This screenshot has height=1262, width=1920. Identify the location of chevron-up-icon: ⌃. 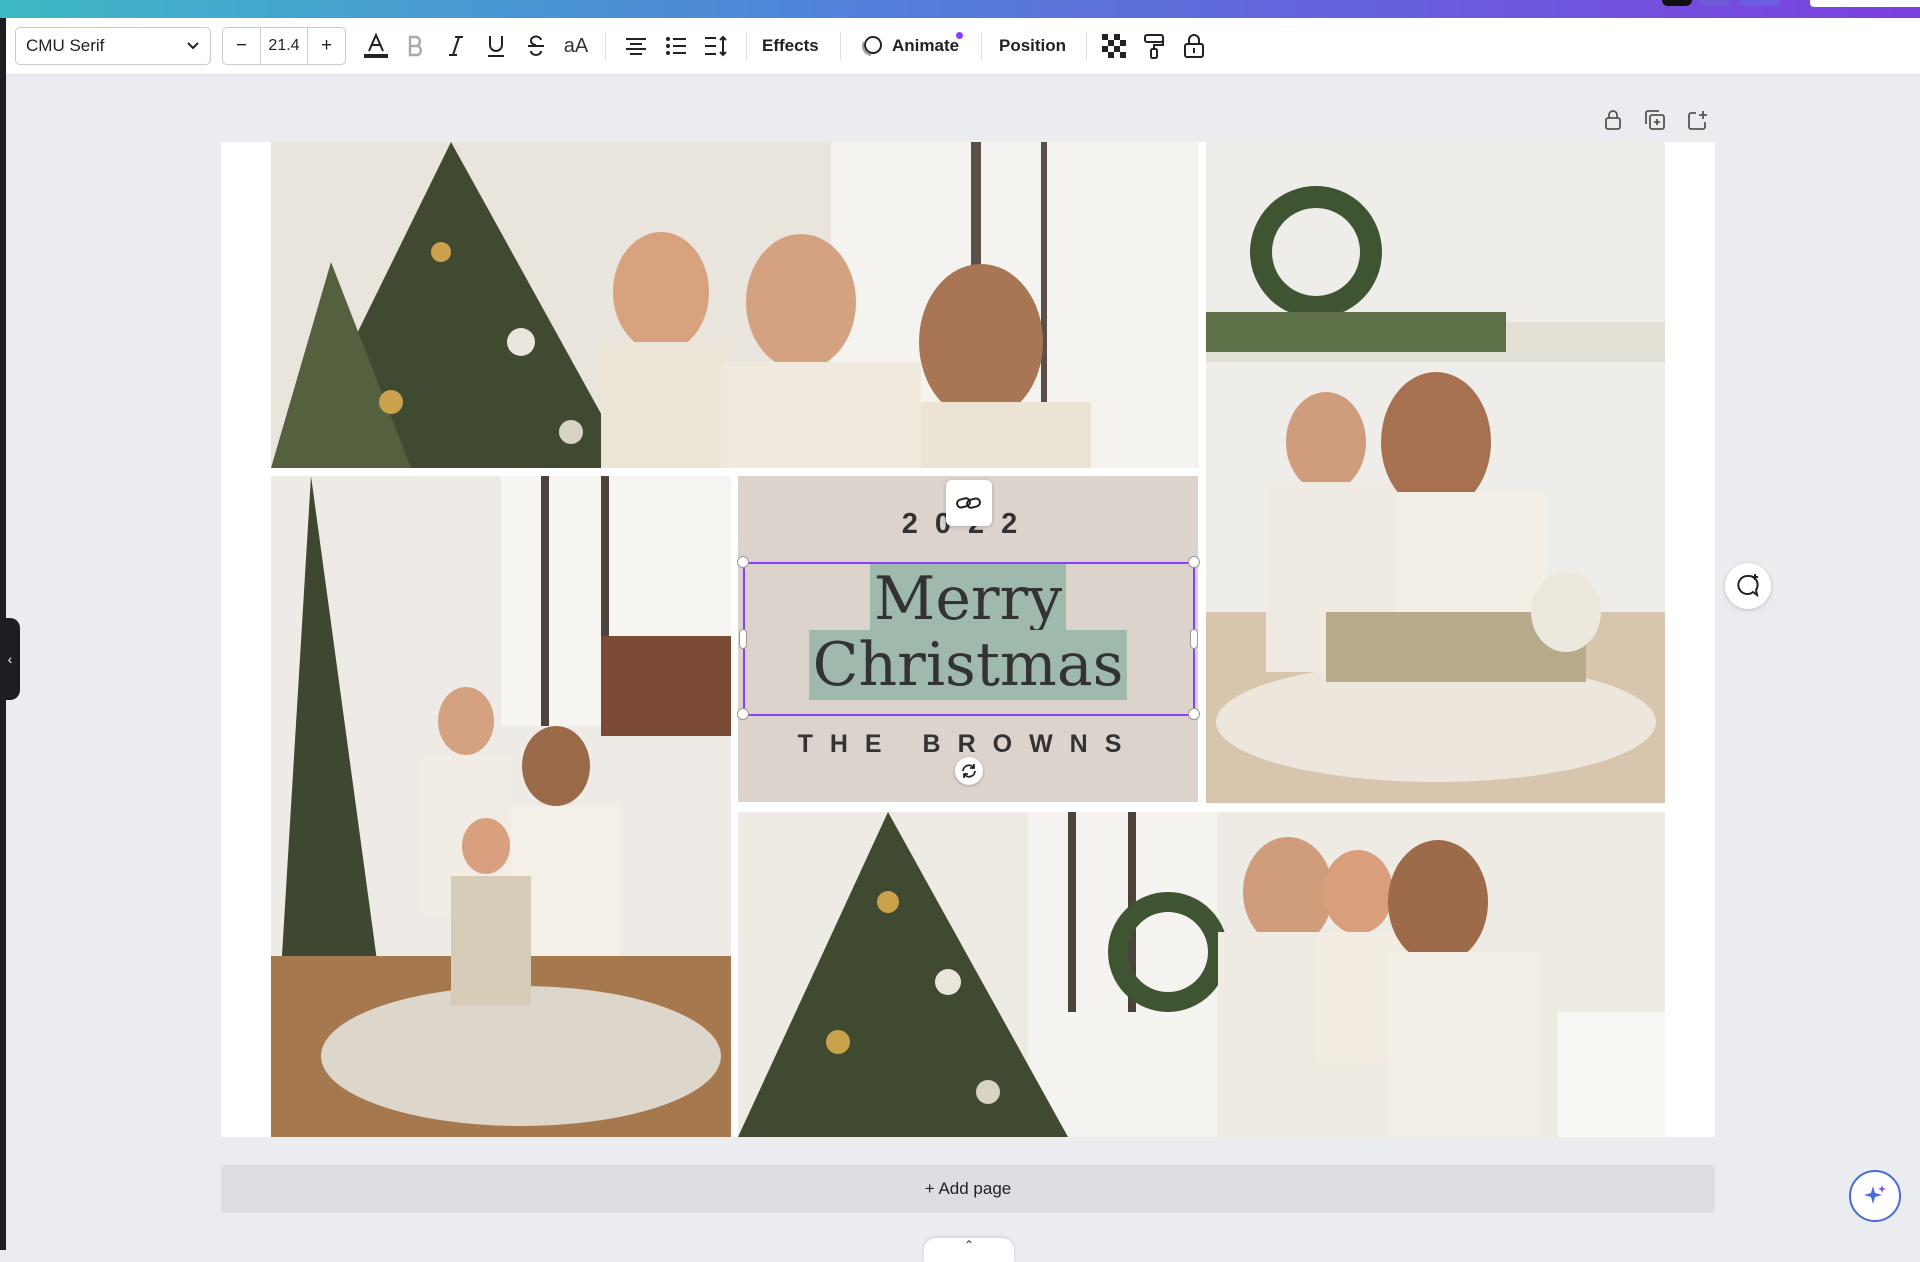
(969, 1245).